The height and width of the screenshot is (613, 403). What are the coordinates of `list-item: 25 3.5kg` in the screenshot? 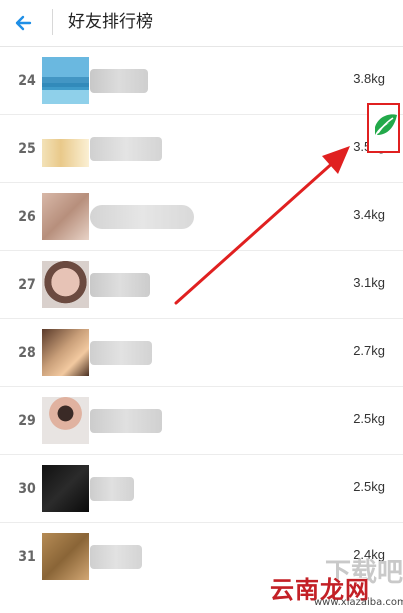 It's located at (201, 149).